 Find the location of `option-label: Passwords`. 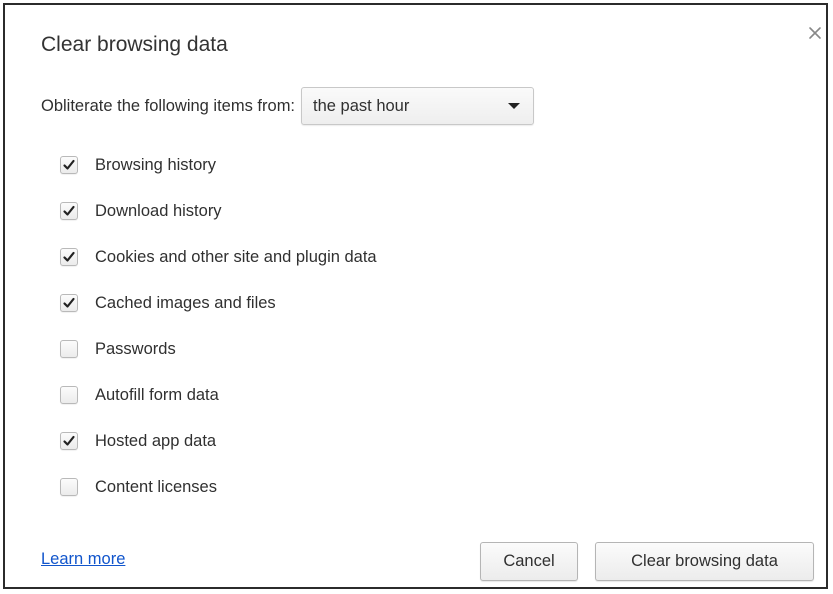

option-label: Passwords is located at coordinates (135, 348).